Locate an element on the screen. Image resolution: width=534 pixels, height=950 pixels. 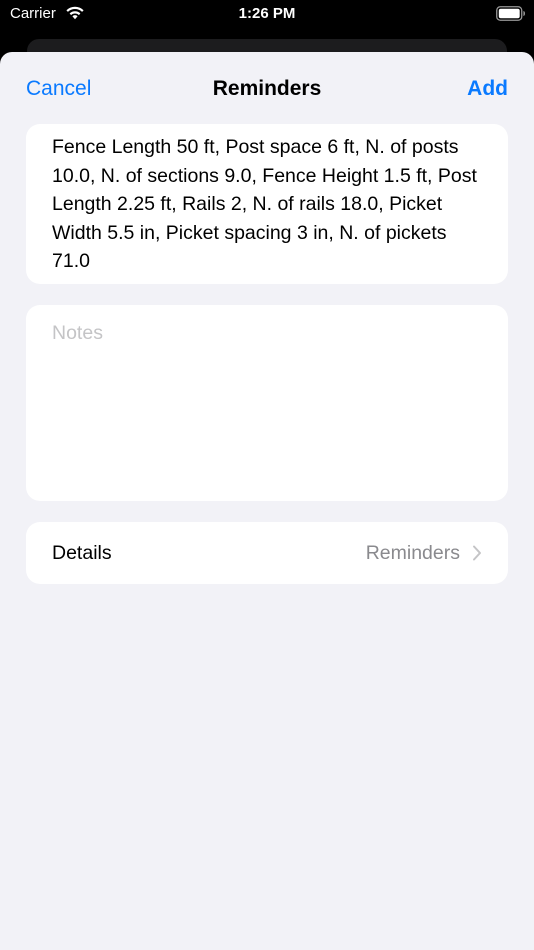
page-title: Reminders is located at coordinates (267, 88).